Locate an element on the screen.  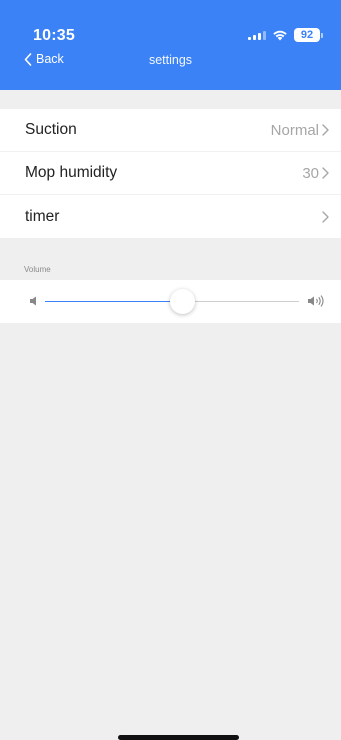
setting-mop-humidity: Mop humidity 30 is located at coordinates (170, 173).